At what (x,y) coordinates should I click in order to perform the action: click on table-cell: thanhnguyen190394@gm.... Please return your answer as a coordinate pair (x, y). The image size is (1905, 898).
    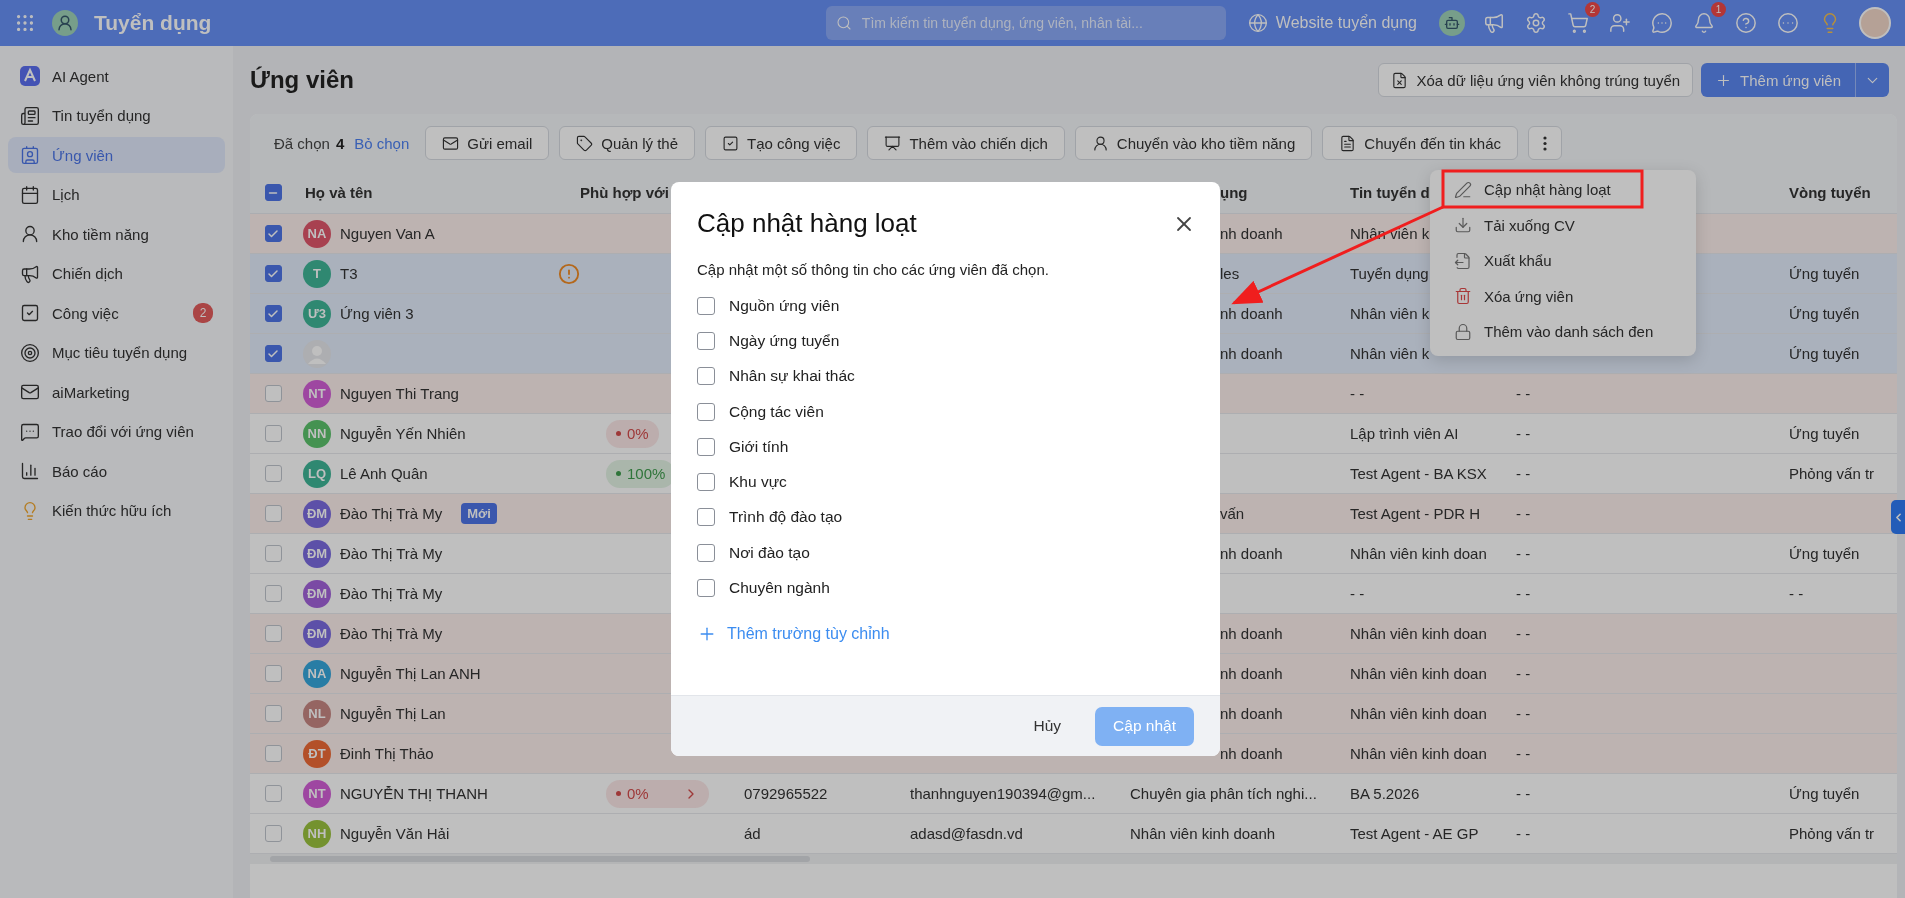
    Looking at the image, I should click on (1003, 793).